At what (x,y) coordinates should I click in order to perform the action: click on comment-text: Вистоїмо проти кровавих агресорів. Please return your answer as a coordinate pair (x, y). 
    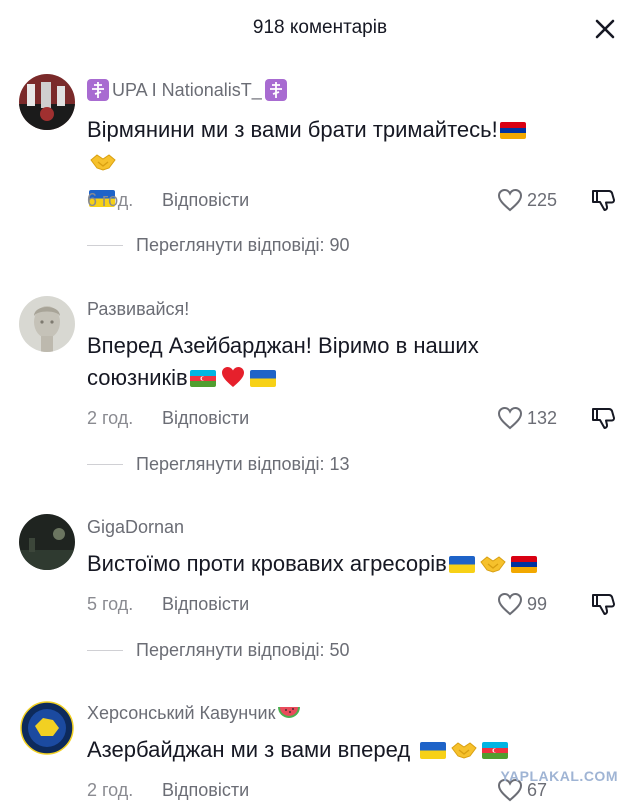
    Looking at the image, I should click on (317, 566).